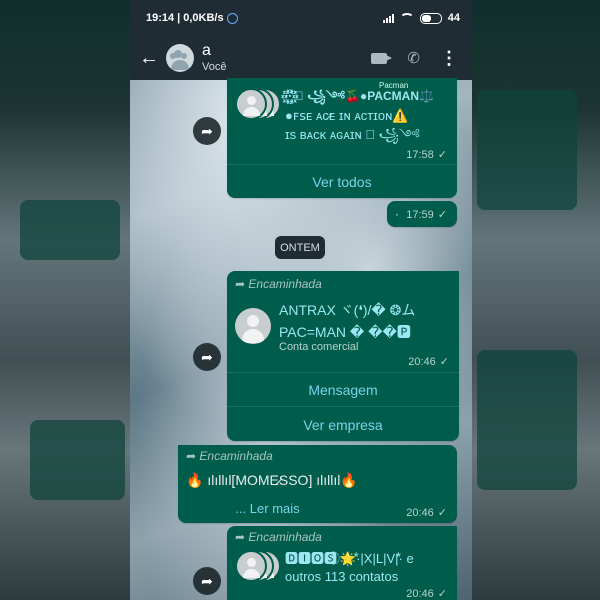  What do you see at coordinates (426, 215) in the screenshot?
I see `message-time: 17:59 ✓` at bounding box center [426, 215].